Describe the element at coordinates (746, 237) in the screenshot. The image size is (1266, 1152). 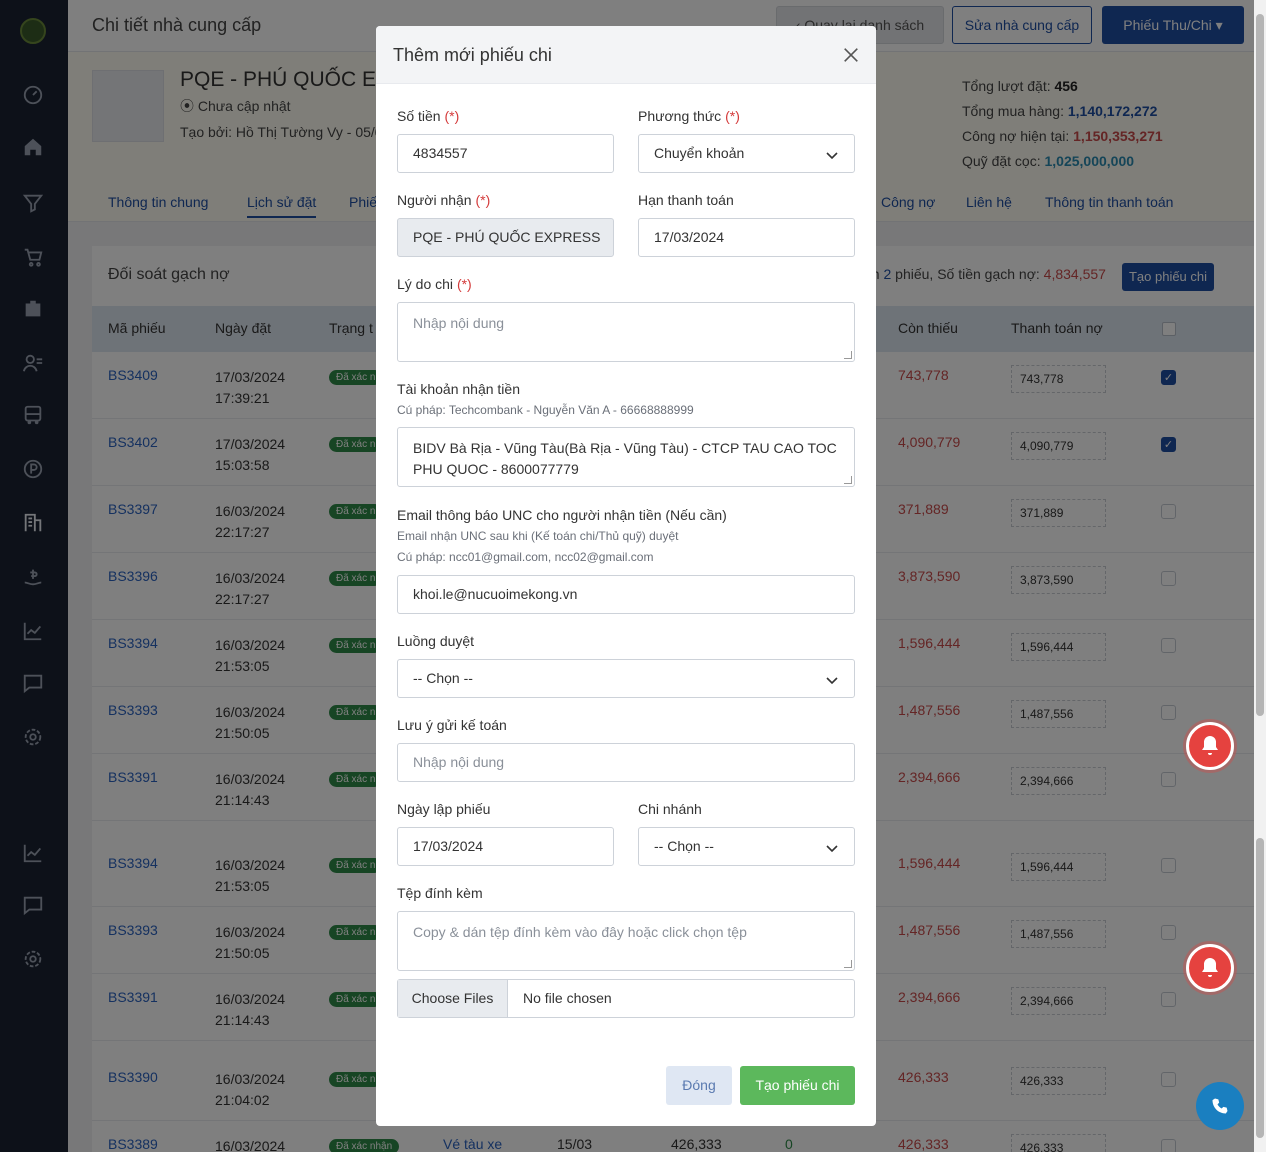
I see `due-date-input: 17/03/2024` at that location.